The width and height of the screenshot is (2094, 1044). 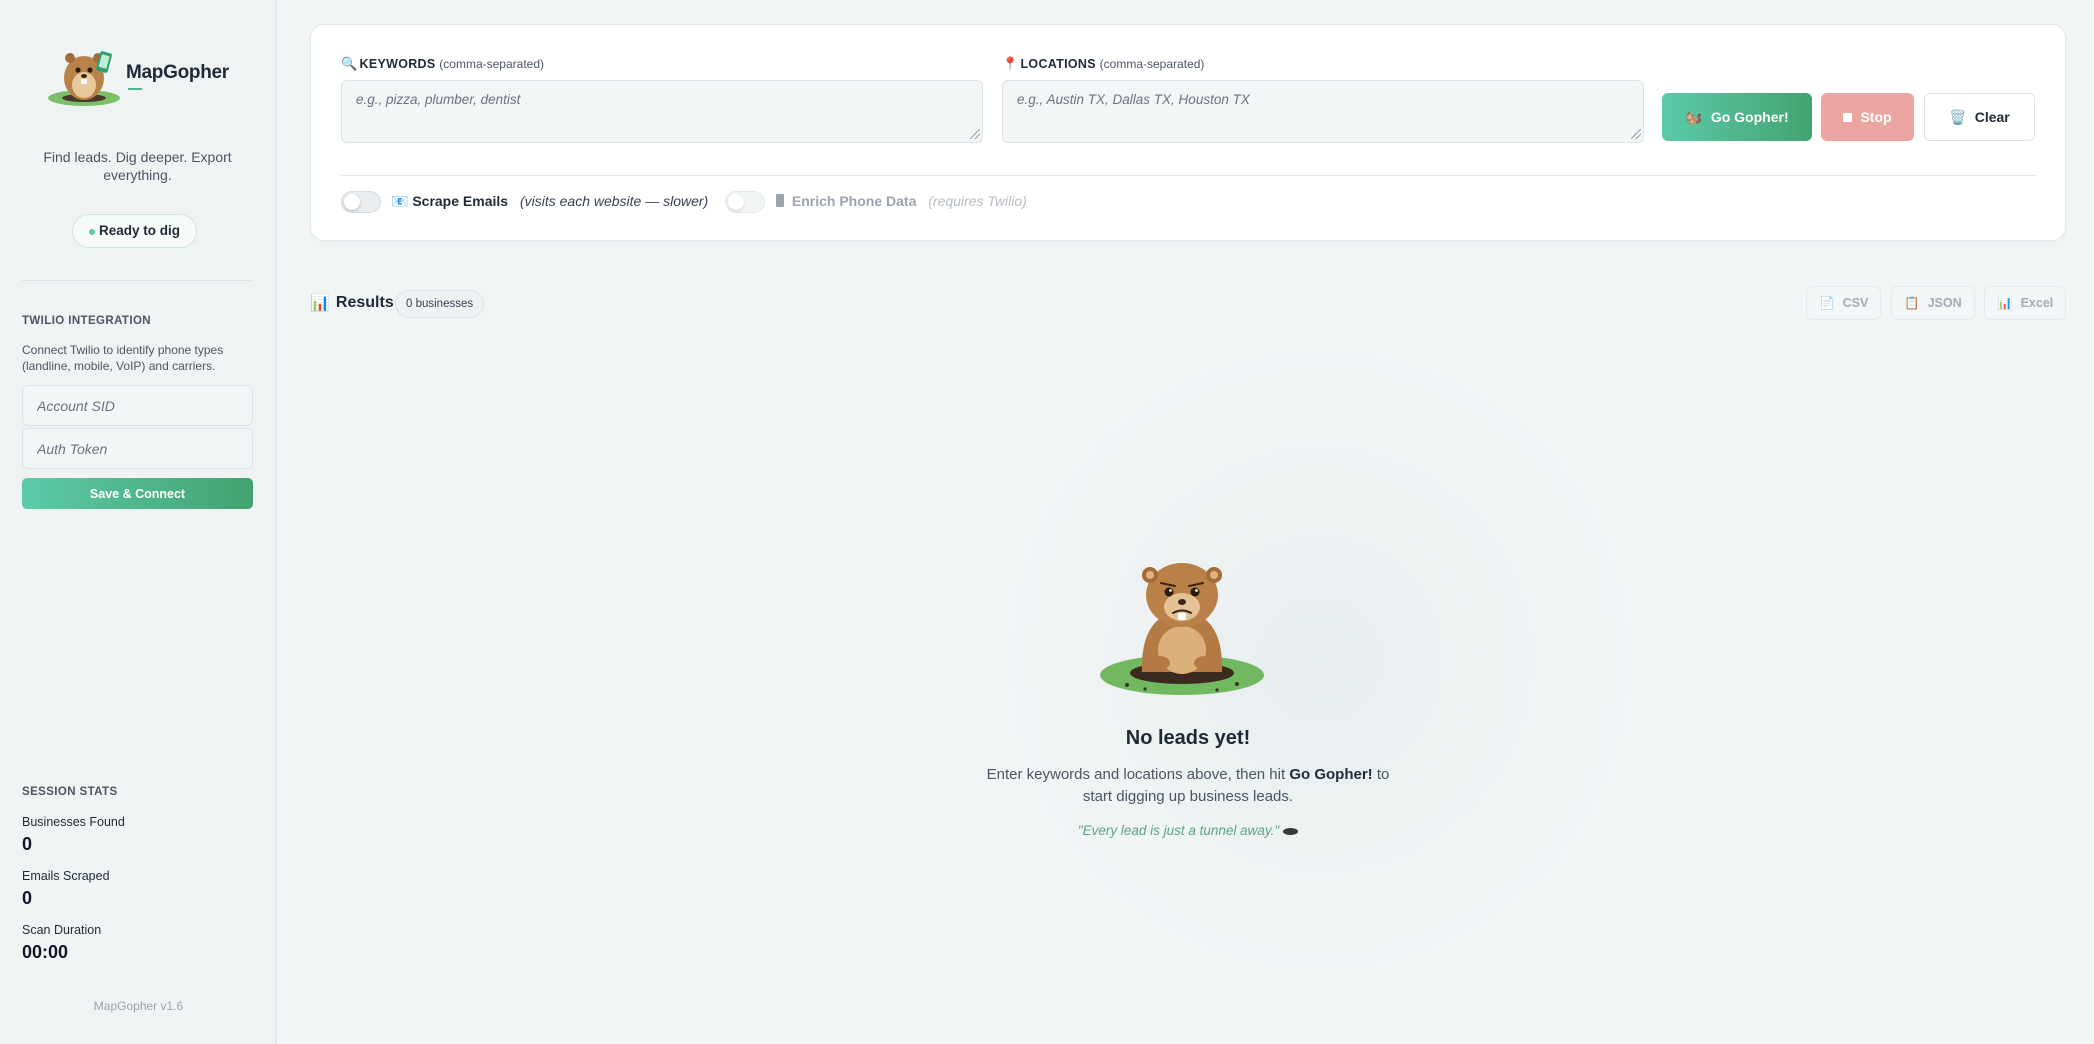 I want to click on save-connect-button: Save & Connect, so click(x=137, y=493).